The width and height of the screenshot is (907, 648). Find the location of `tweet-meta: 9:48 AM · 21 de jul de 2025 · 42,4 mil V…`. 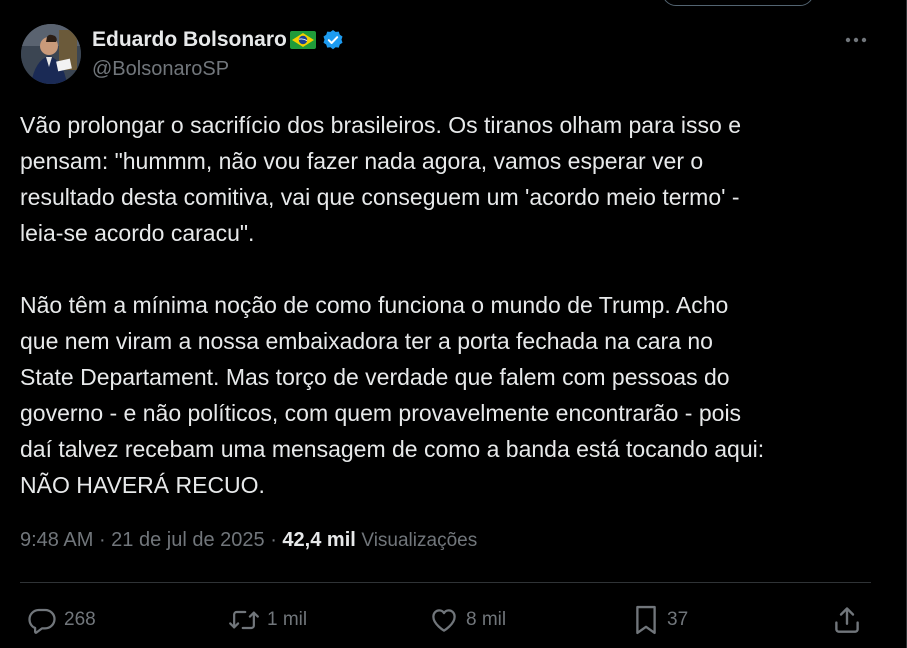

tweet-meta: 9:48 AM · 21 de jul de 2025 · 42,4 mil V… is located at coordinates (248, 540).